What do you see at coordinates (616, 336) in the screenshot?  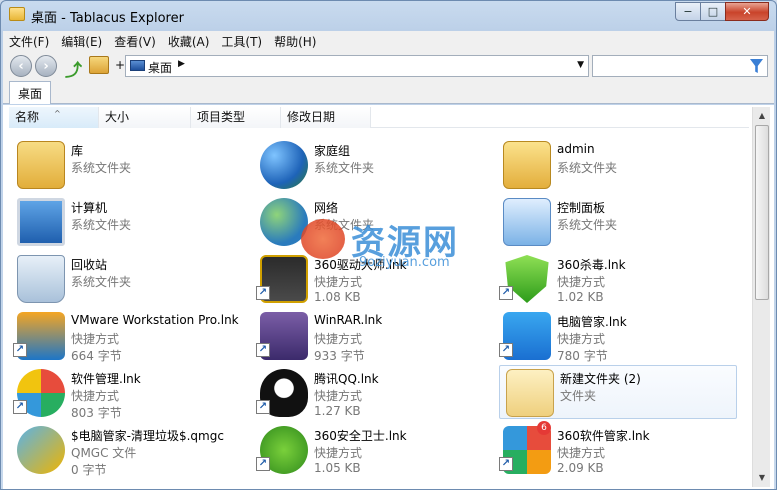 I see `list-item: ↗ 电脑管家.lnk 快捷方式 780 字节` at bounding box center [616, 336].